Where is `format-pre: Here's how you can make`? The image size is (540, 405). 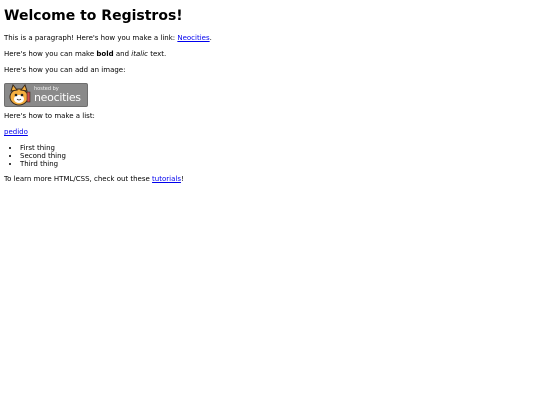 format-pre: Here's how you can make is located at coordinates (50, 54).